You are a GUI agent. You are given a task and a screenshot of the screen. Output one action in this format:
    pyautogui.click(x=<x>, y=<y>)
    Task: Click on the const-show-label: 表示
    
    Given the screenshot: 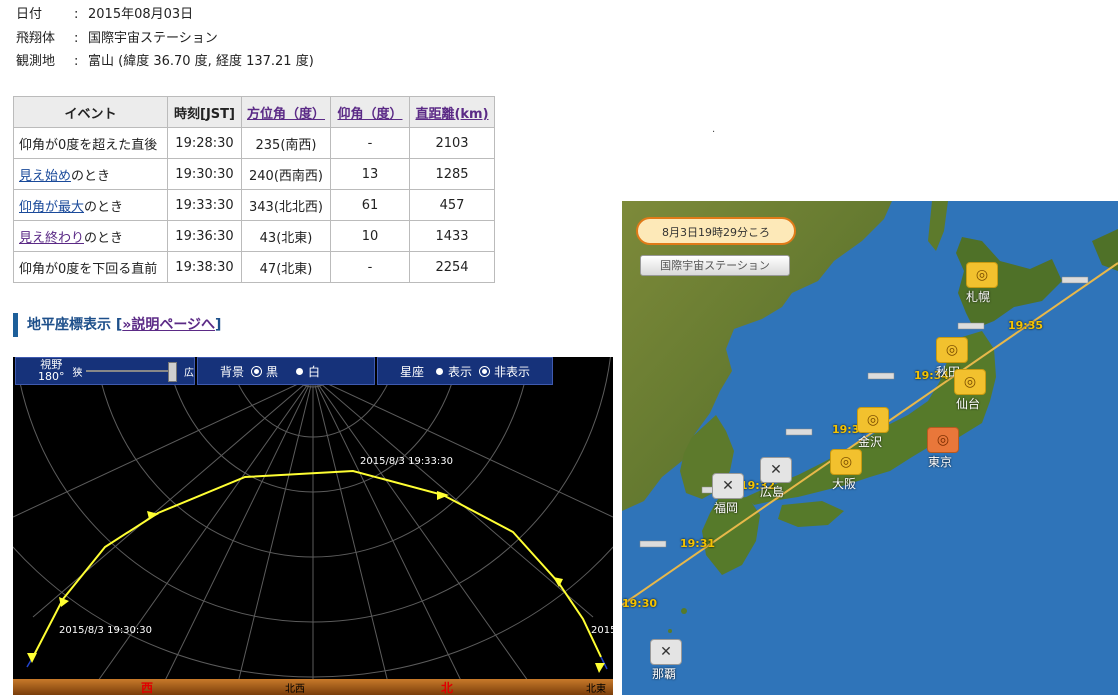 What is the action you would take?
    pyautogui.click(x=460, y=371)
    